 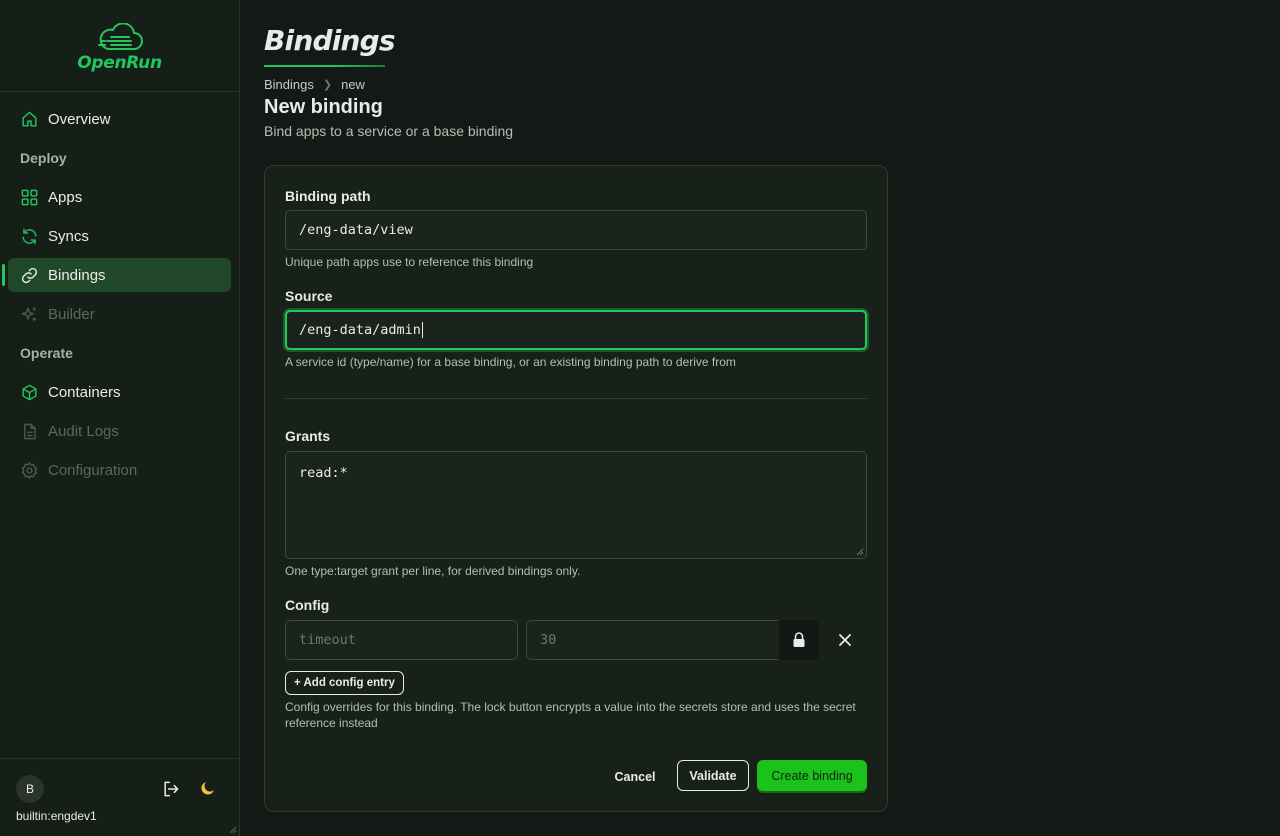 I want to click on sidebar-footer: B builtin:engdev1, so click(x=119, y=797).